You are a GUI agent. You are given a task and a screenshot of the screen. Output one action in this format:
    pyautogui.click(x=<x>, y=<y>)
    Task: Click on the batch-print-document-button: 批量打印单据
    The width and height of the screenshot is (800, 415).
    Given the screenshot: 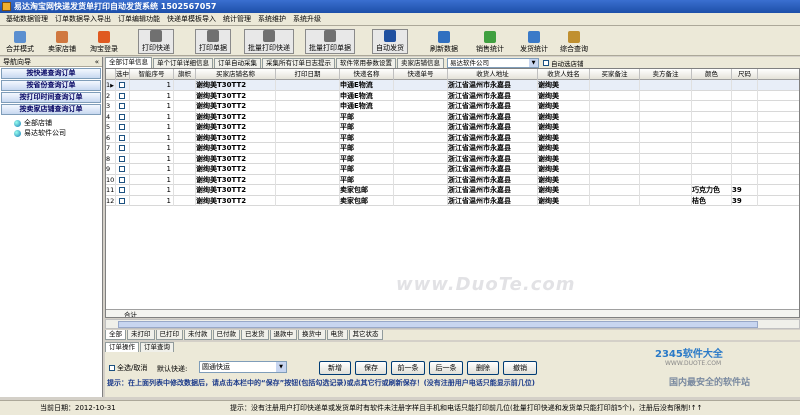 What is the action you would take?
    pyautogui.click(x=330, y=41)
    